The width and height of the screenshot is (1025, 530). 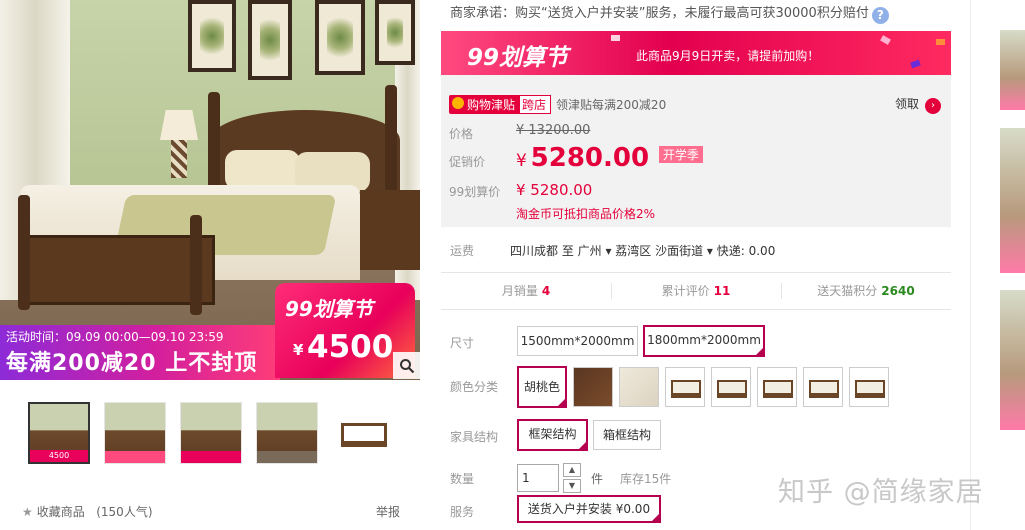 What do you see at coordinates (124, 512) in the screenshot?
I see `favorite-count: (150人气)` at bounding box center [124, 512].